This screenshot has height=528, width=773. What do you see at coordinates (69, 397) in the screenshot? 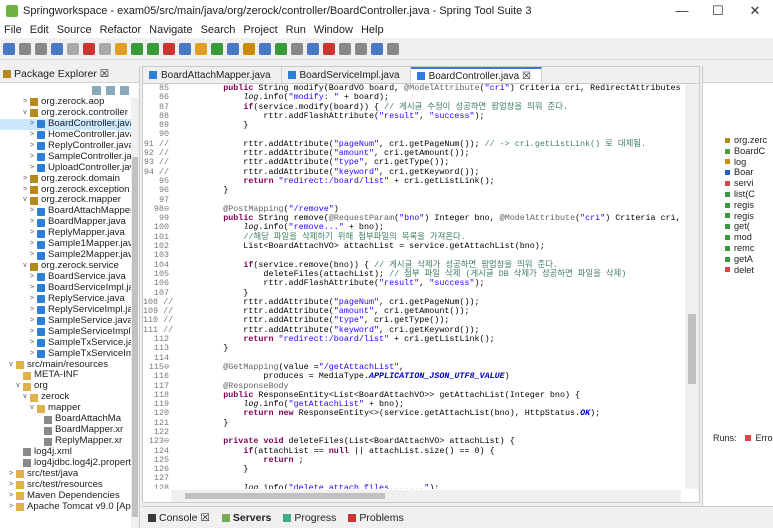
I see `tree-item: v zerock` at bounding box center [69, 397].